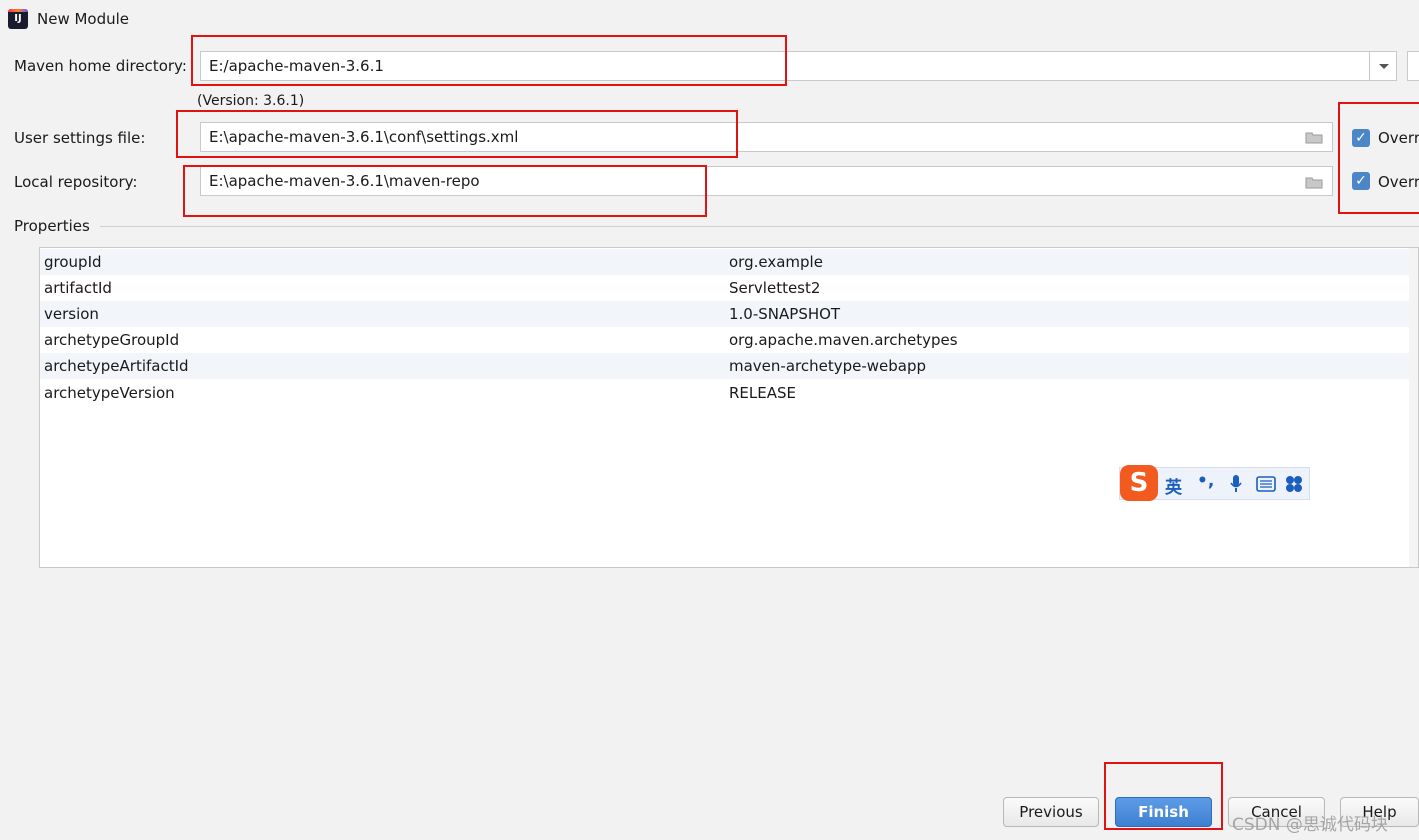  I want to click on property-value: org.apache.maven.archetypes, so click(843, 340).